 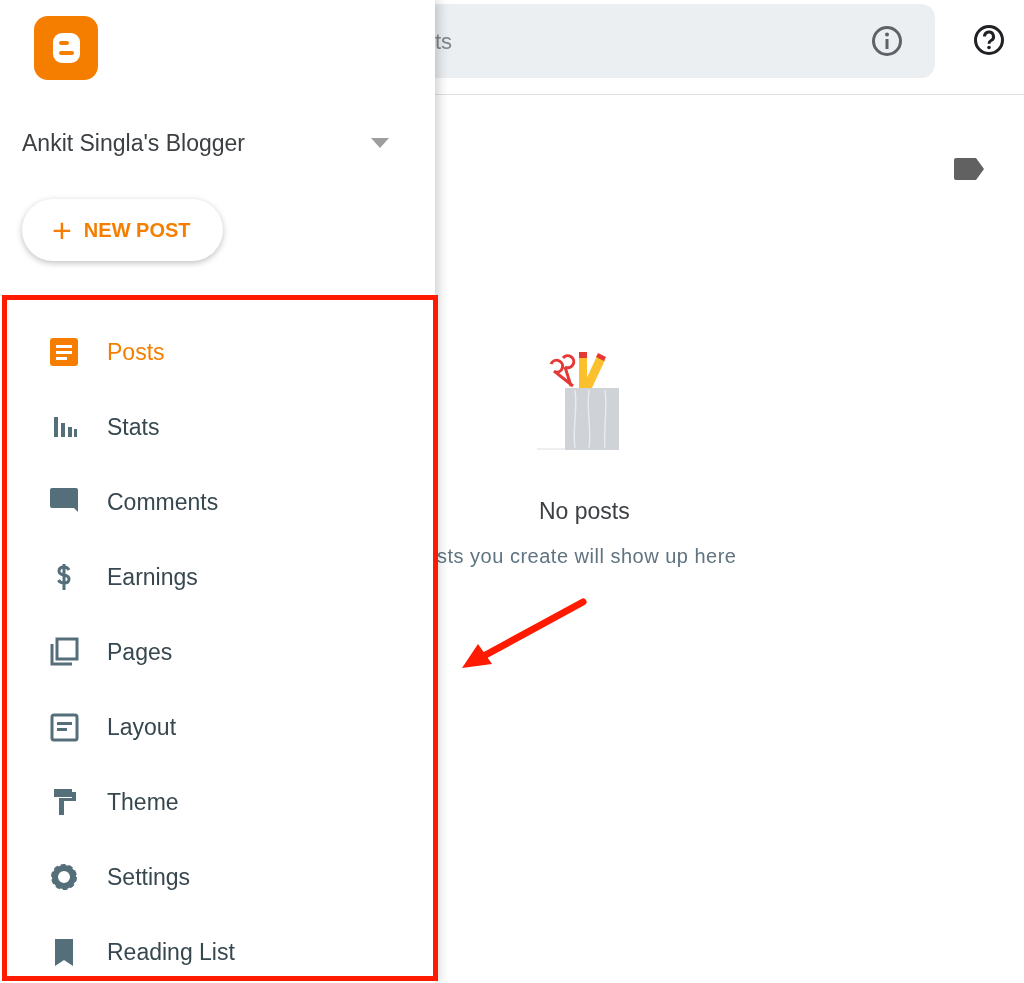 What do you see at coordinates (584, 511) in the screenshot?
I see `empty-state-title: No posts` at bounding box center [584, 511].